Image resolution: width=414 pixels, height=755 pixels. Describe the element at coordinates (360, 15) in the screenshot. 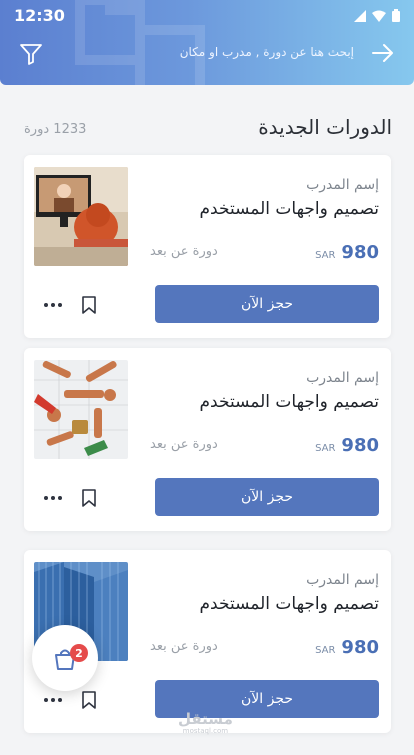

I see `signal-icon` at that location.